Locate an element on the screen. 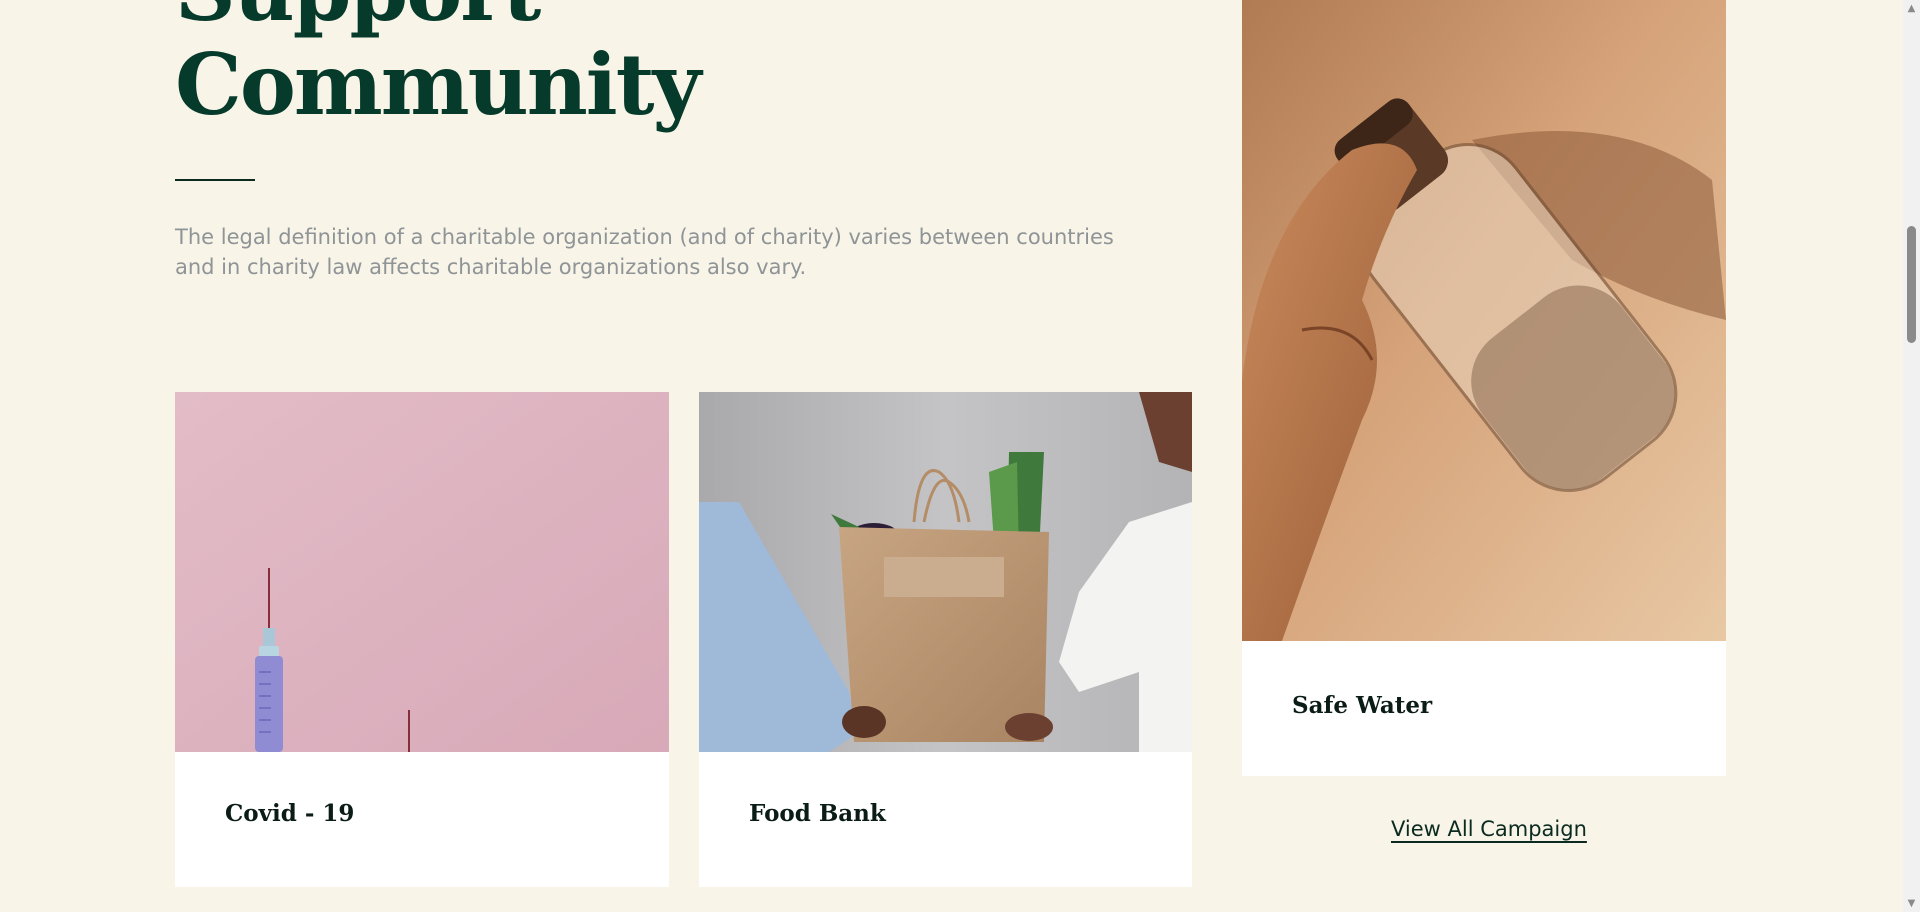  campaign-card-covid: Covid - 19 is located at coordinates (422, 639).